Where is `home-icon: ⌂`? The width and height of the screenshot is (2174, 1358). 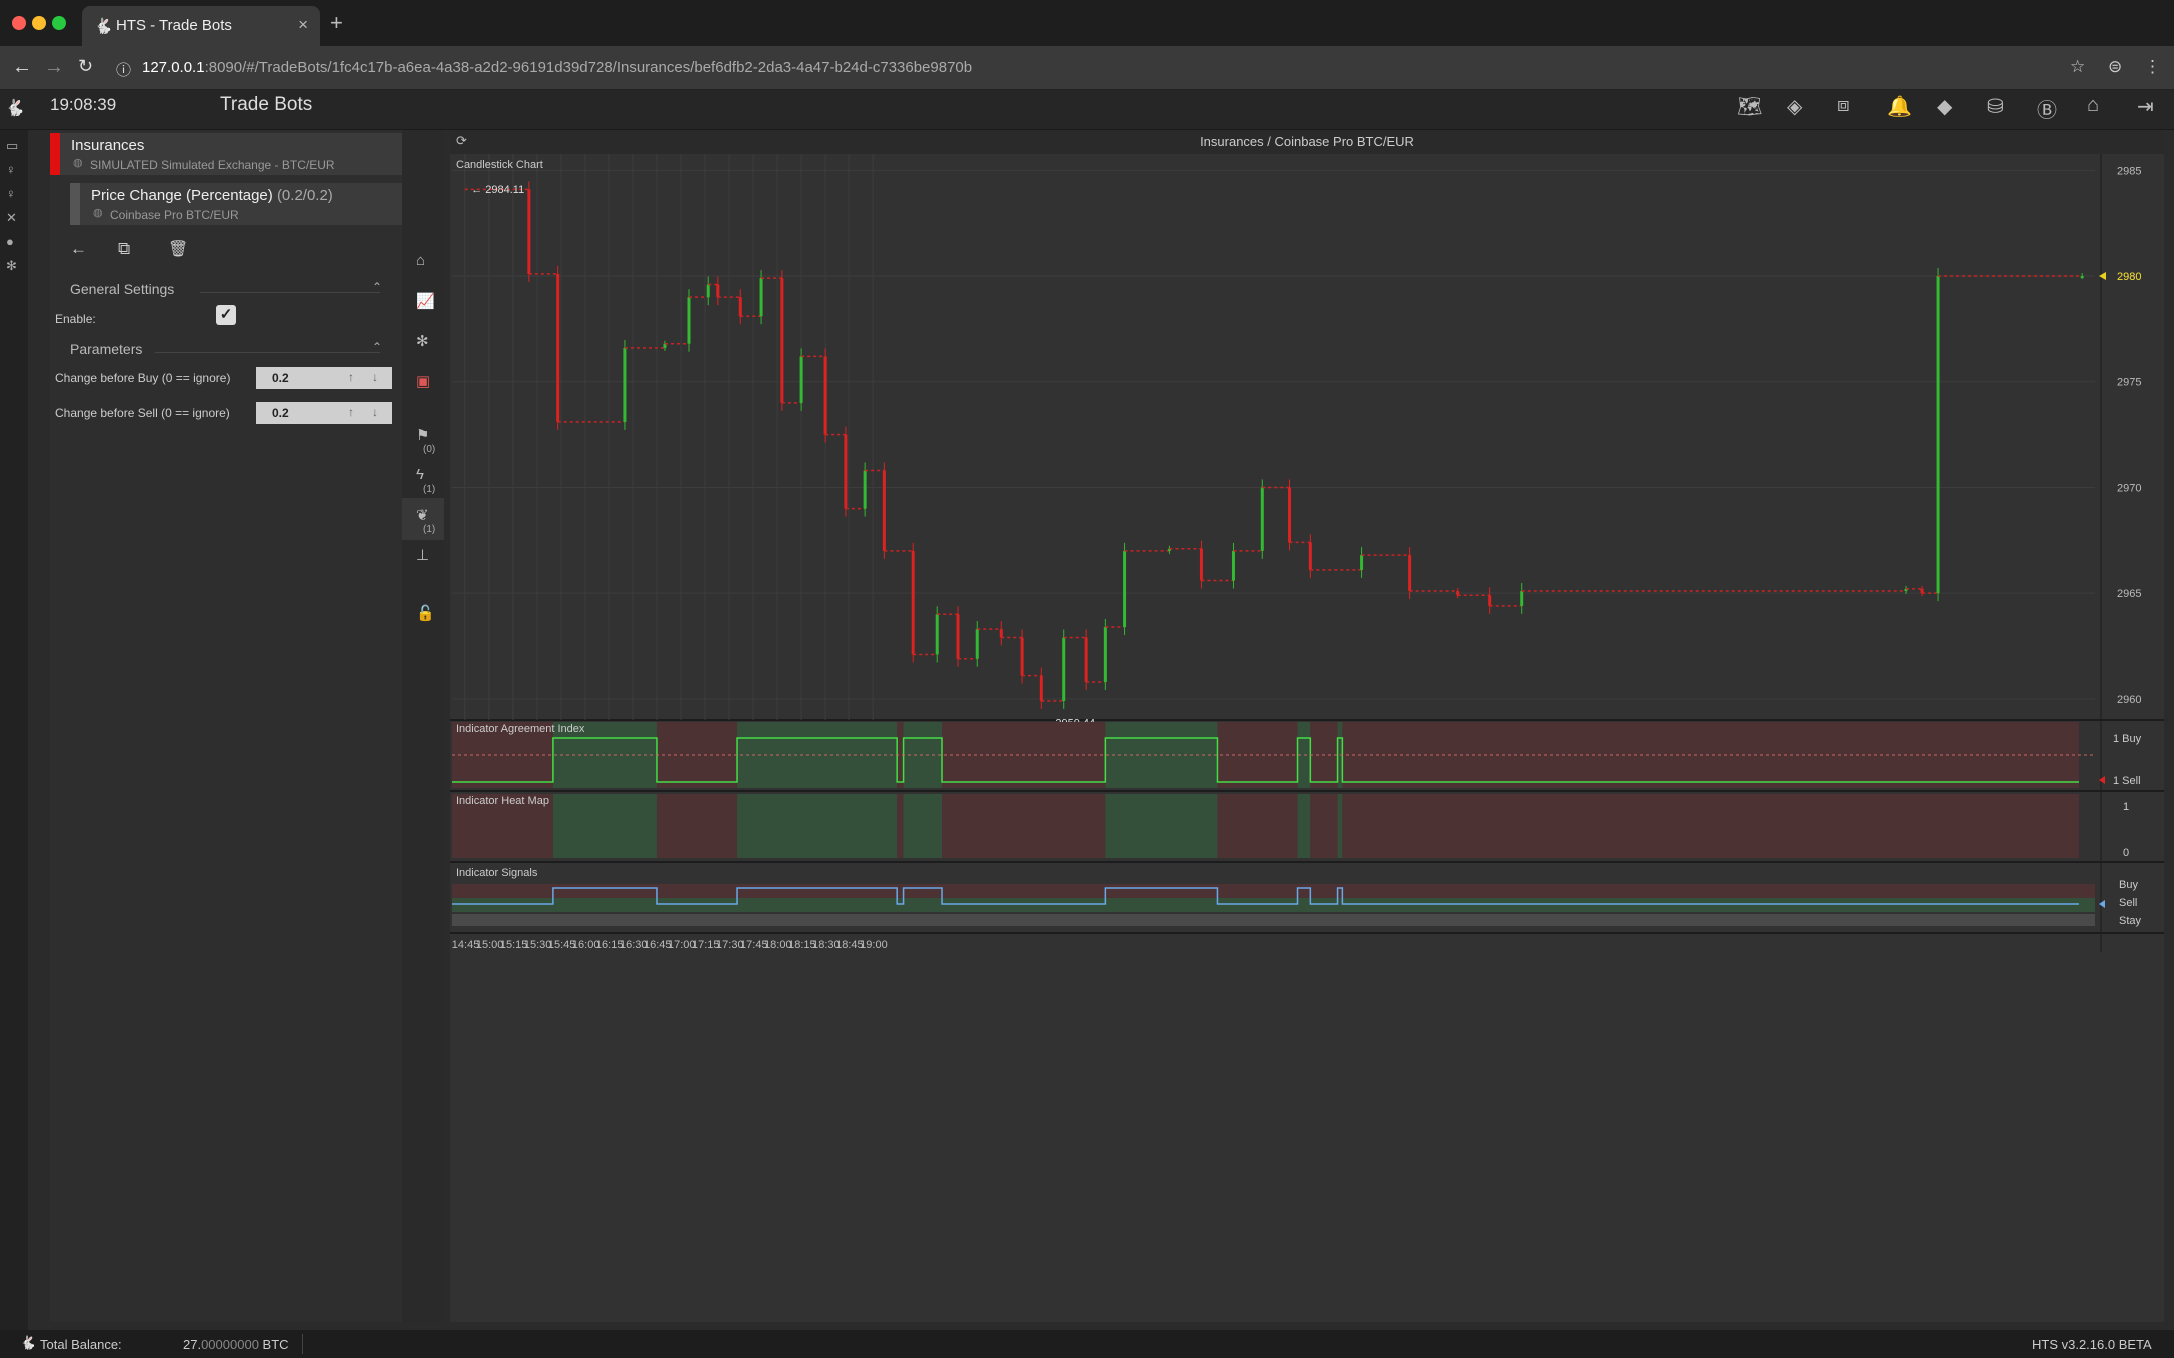
home-icon: ⌂ is located at coordinates (420, 260).